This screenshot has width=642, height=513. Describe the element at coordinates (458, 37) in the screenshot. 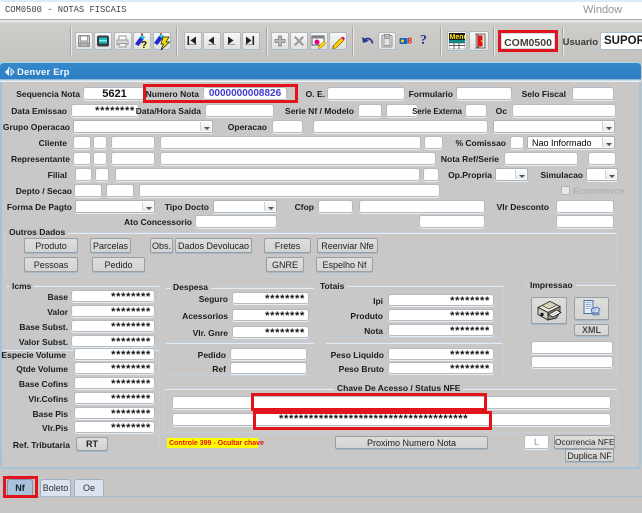

I see `svg-text: Menu` at that location.